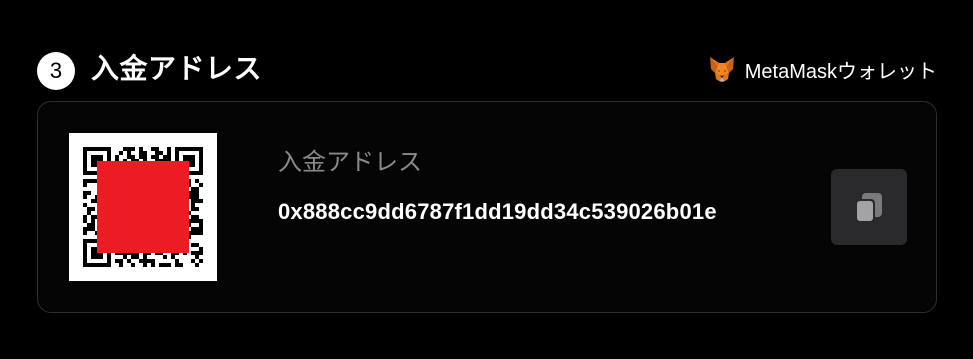 The height and width of the screenshot is (359, 973). Describe the element at coordinates (497, 211) in the screenshot. I see `deposit-address-value: 0x888cc9dd6787f1dd19dd34c539026b01e` at that location.